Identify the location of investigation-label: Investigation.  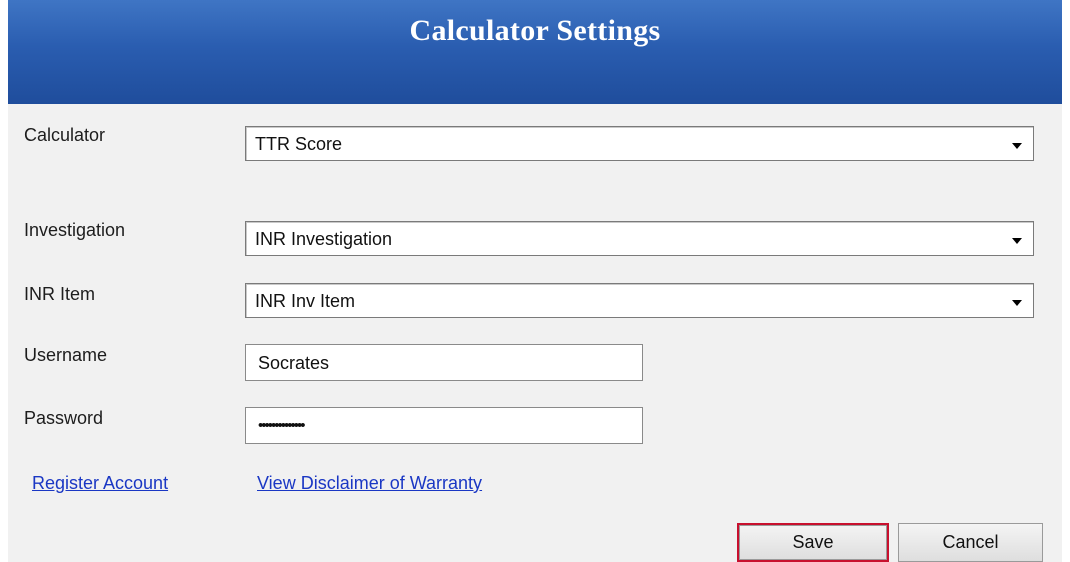
(75, 230).